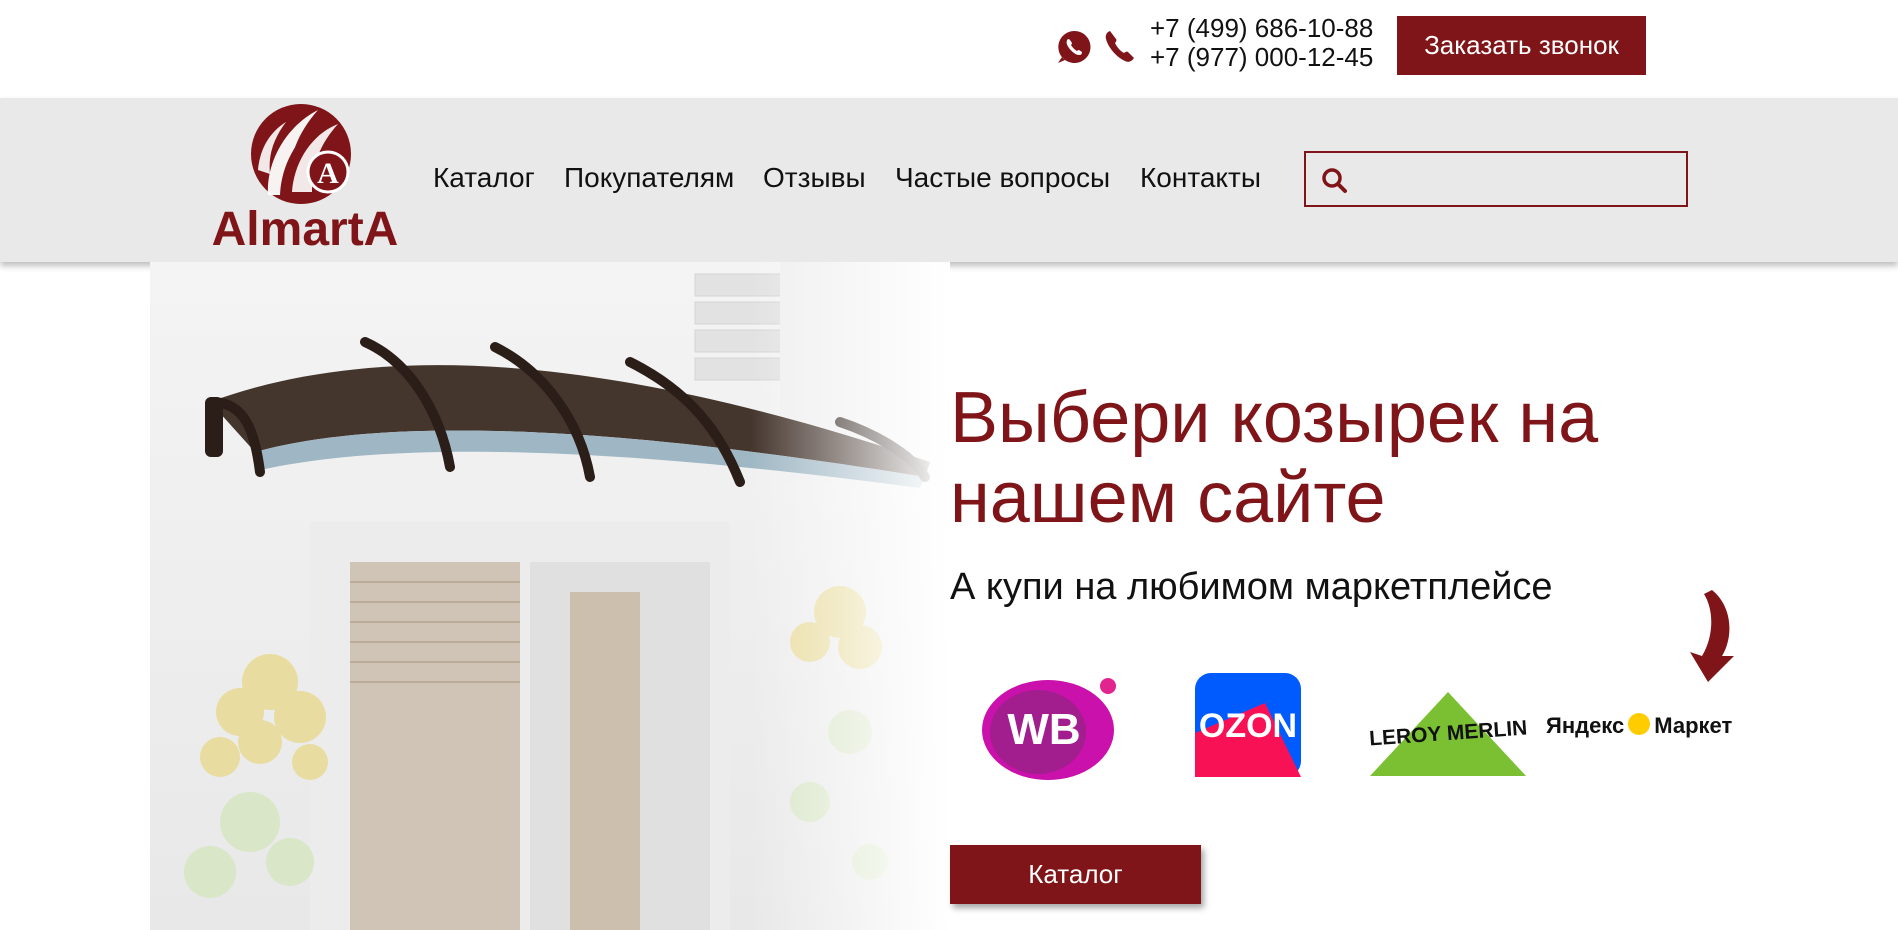 The height and width of the screenshot is (930, 1898). What do you see at coordinates (1639, 724) in the screenshot?
I see `yandex-market-icon` at bounding box center [1639, 724].